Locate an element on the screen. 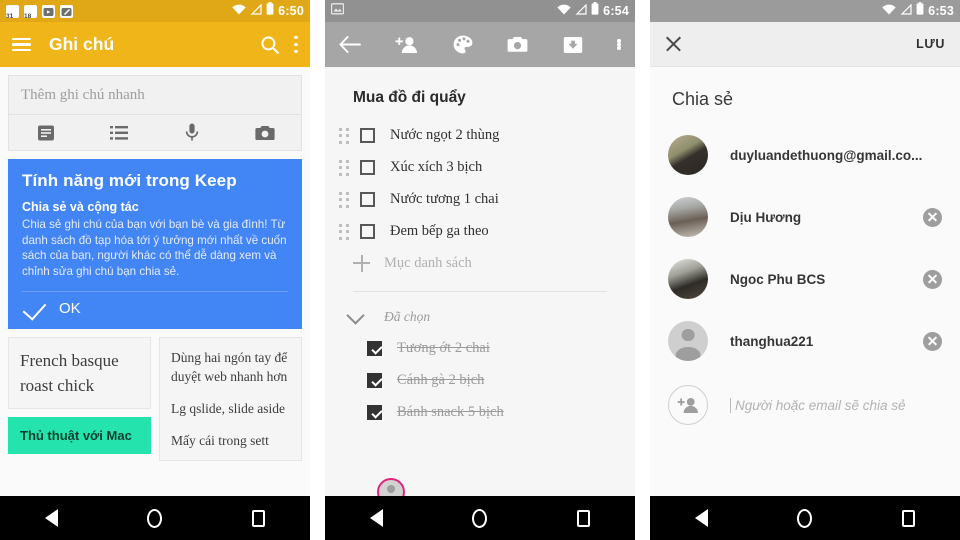 This screenshot has height=540, width=960. quick-note-input: Thêm ghi chú nhanh is located at coordinates (155, 95).